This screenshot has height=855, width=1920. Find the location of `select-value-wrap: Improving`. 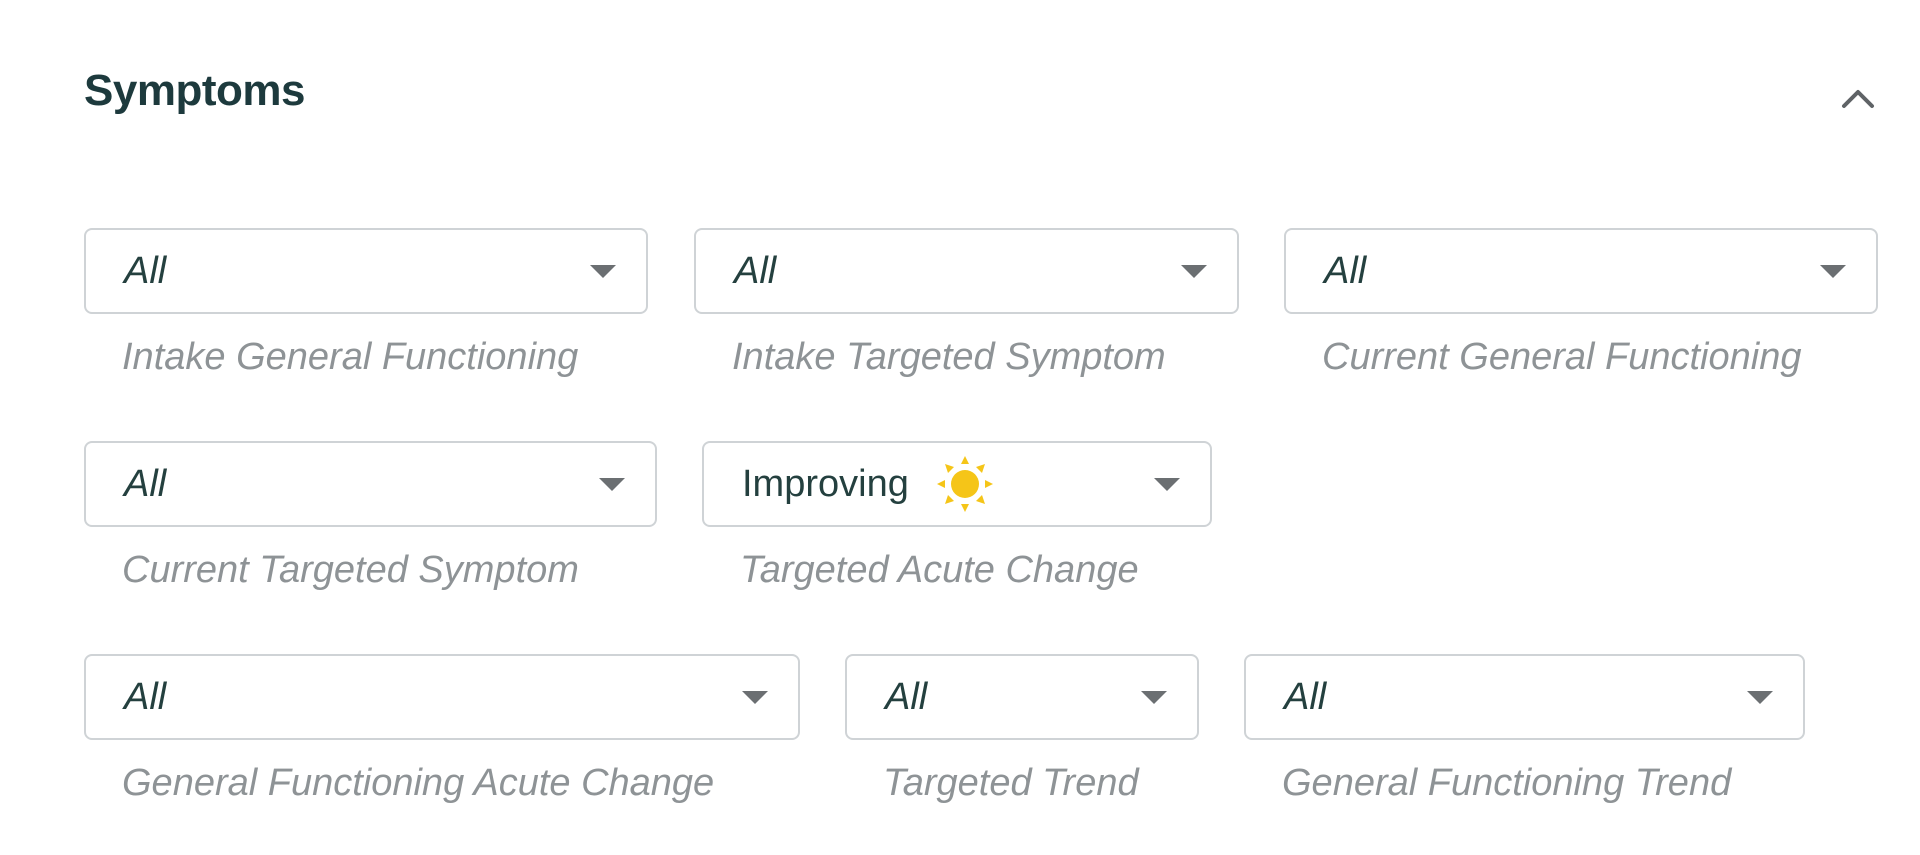

select-value-wrap: Improving is located at coordinates (948, 484).